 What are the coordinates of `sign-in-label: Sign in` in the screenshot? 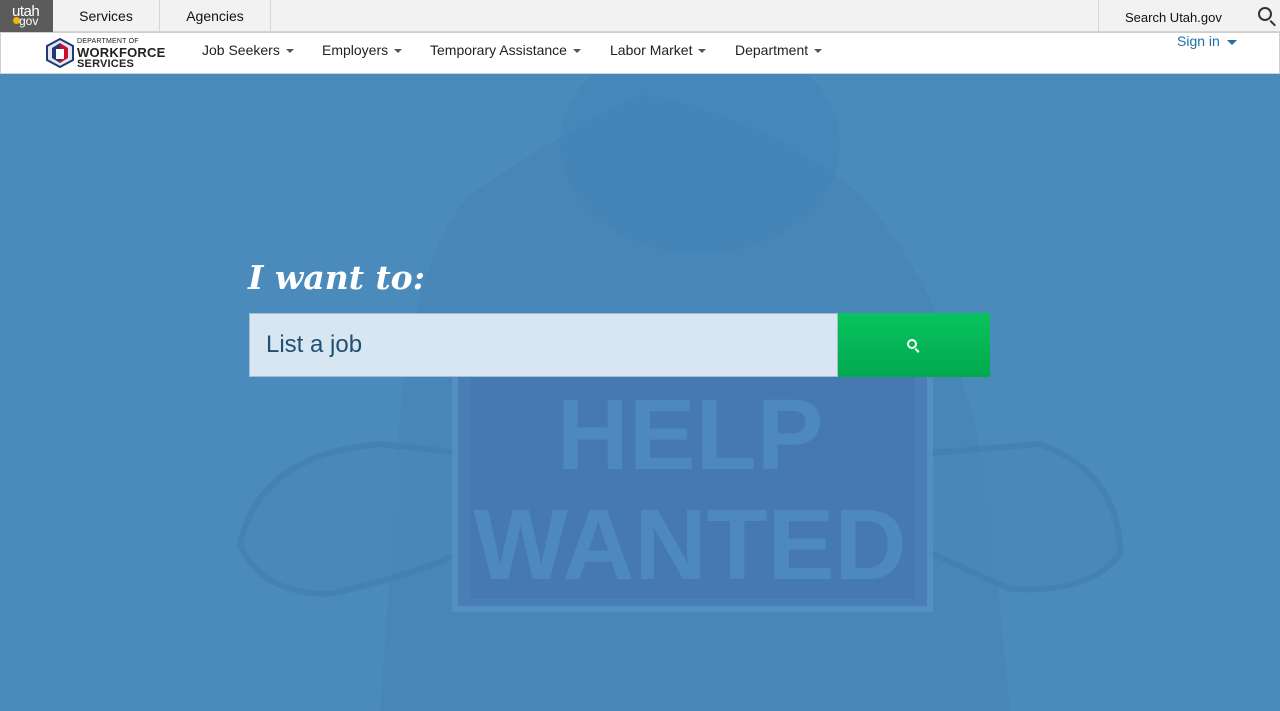 It's located at (1198, 41).